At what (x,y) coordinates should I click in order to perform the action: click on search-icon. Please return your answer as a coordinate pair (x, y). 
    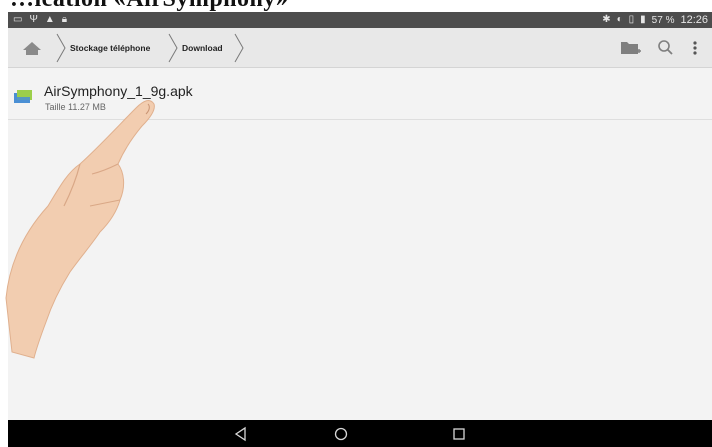
    Looking at the image, I should click on (665, 47).